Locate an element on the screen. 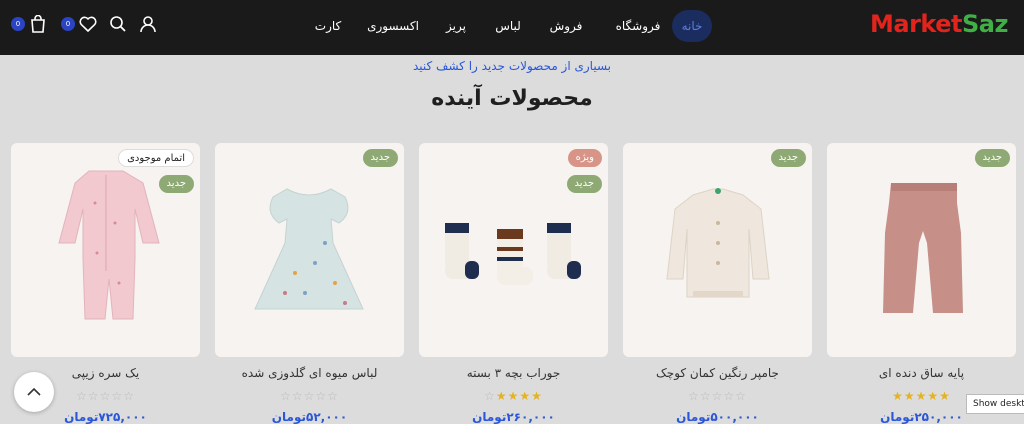  heart-icon is located at coordinates (88, 24).